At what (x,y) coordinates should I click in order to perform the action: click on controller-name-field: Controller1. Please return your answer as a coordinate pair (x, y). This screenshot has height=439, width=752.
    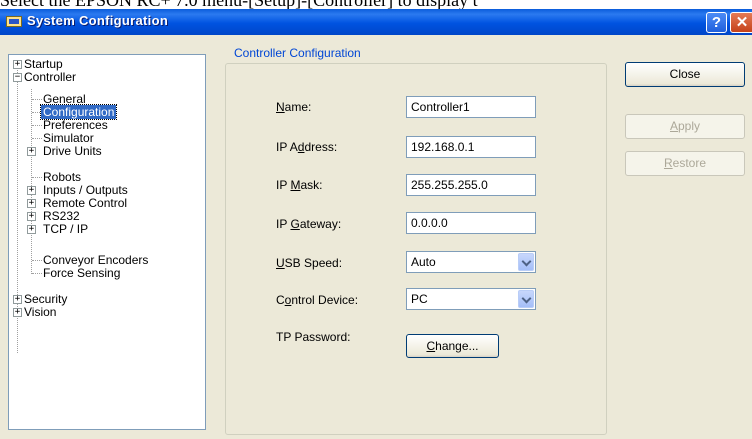
    Looking at the image, I should click on (471, 107).